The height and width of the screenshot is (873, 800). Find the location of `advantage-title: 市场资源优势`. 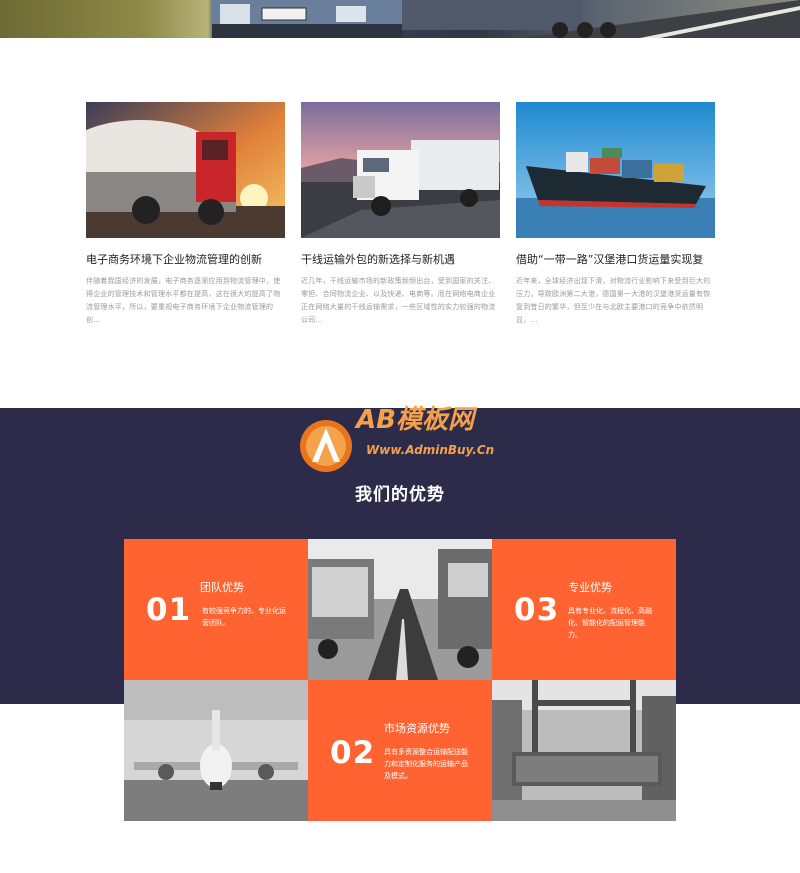

advantage-title: 市场资源优势 is located at coordinates (417, 728).